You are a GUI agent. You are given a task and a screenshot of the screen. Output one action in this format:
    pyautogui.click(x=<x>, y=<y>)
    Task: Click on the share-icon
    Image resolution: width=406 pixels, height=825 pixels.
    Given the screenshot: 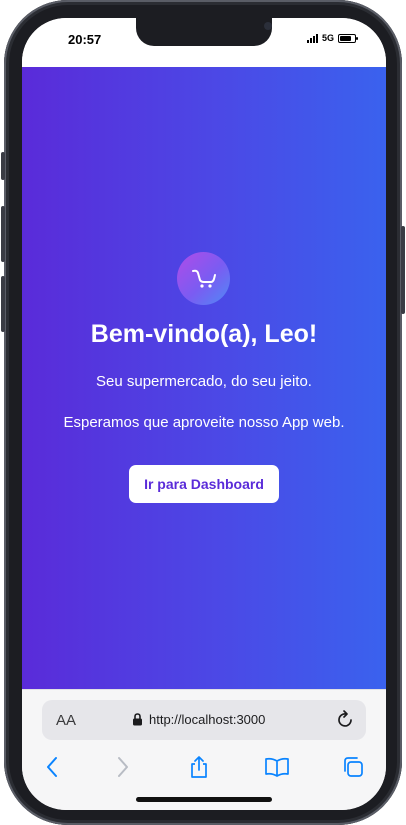 What is the action you would take?
    pyautogui.click(x=199, y=767)
    